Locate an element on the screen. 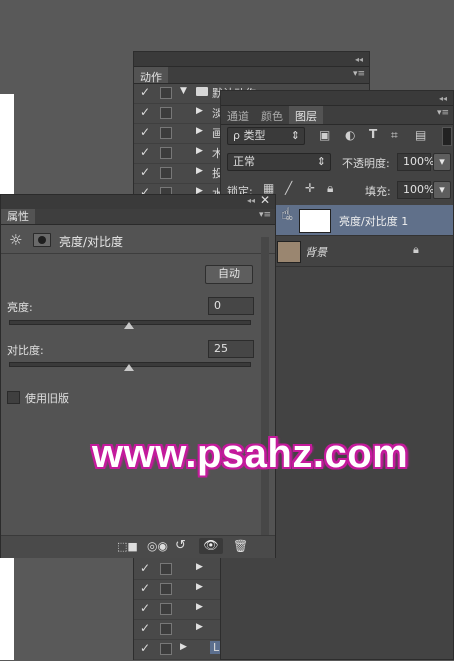  tab-layers: 图层 is located at coordinates (306, 115).